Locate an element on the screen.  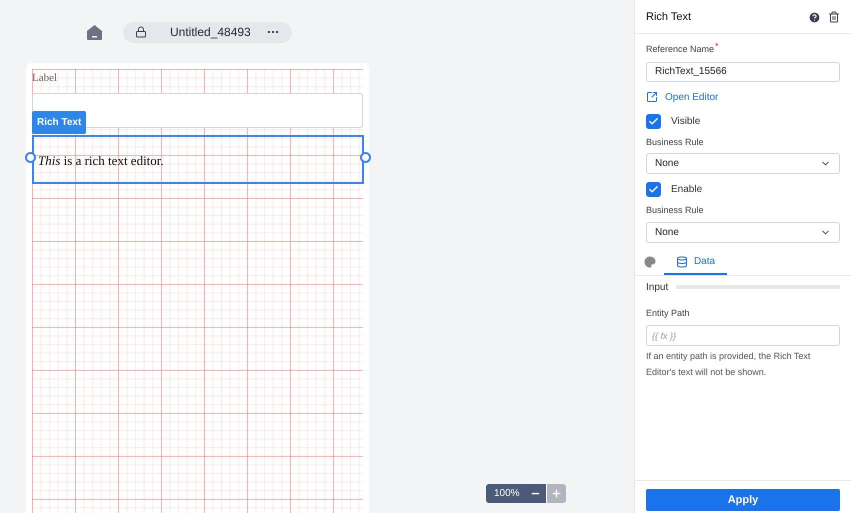
field-label: Label is located at coordinates (45, 78).